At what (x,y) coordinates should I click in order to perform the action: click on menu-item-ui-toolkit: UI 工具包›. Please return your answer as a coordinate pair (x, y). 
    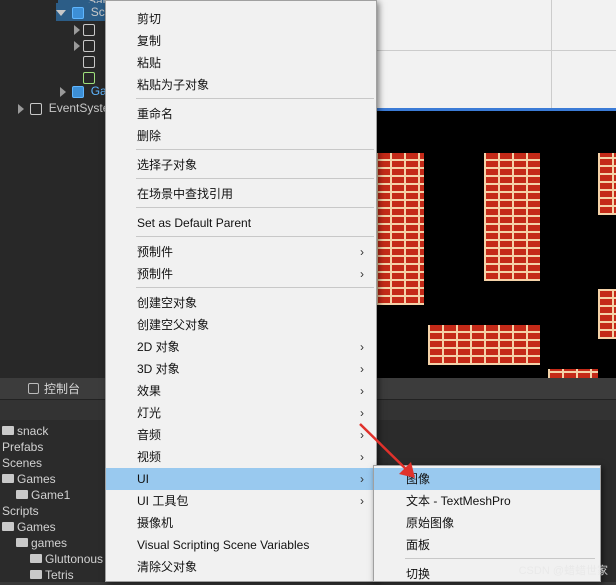
    Looking at the image, I should click on (241, 501).